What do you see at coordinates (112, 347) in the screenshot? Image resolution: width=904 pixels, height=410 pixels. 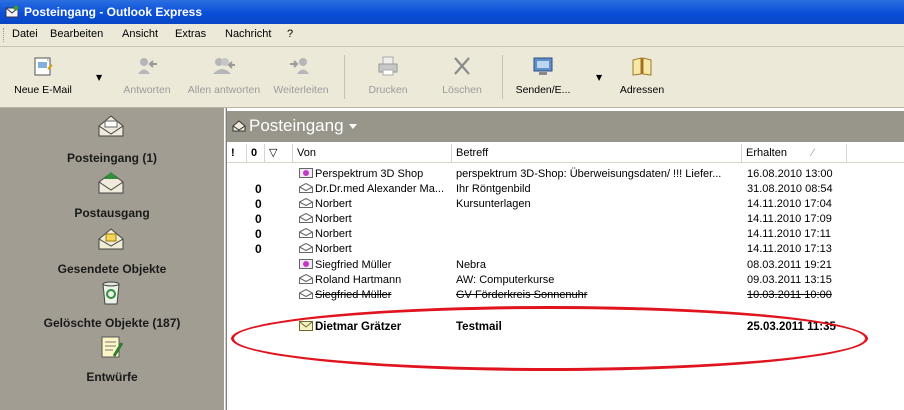 I see `drafts-icon` at bounding box center [112, 347].